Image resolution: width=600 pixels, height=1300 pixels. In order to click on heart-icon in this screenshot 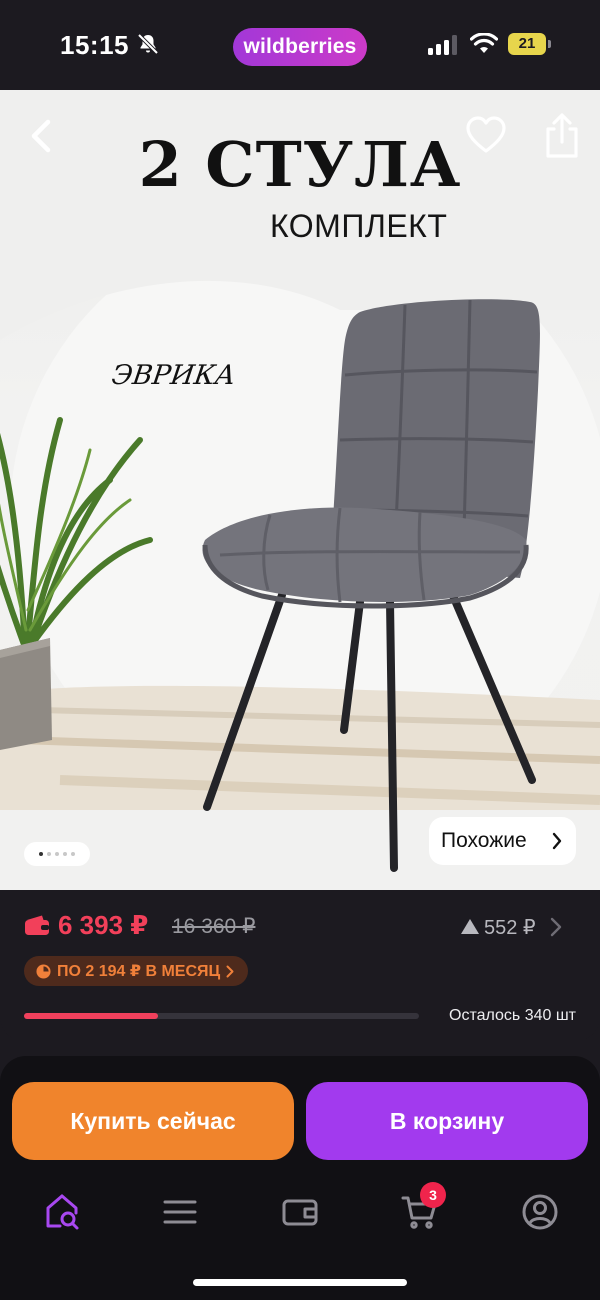, I will do `click(486, 134)`.